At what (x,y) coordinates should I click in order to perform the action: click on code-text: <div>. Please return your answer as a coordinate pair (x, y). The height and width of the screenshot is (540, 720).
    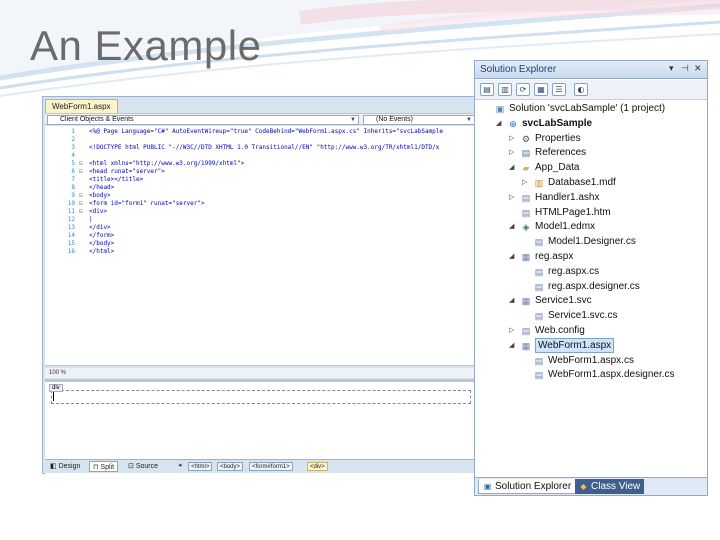
    Looking at the image, I should click on (98, 211).